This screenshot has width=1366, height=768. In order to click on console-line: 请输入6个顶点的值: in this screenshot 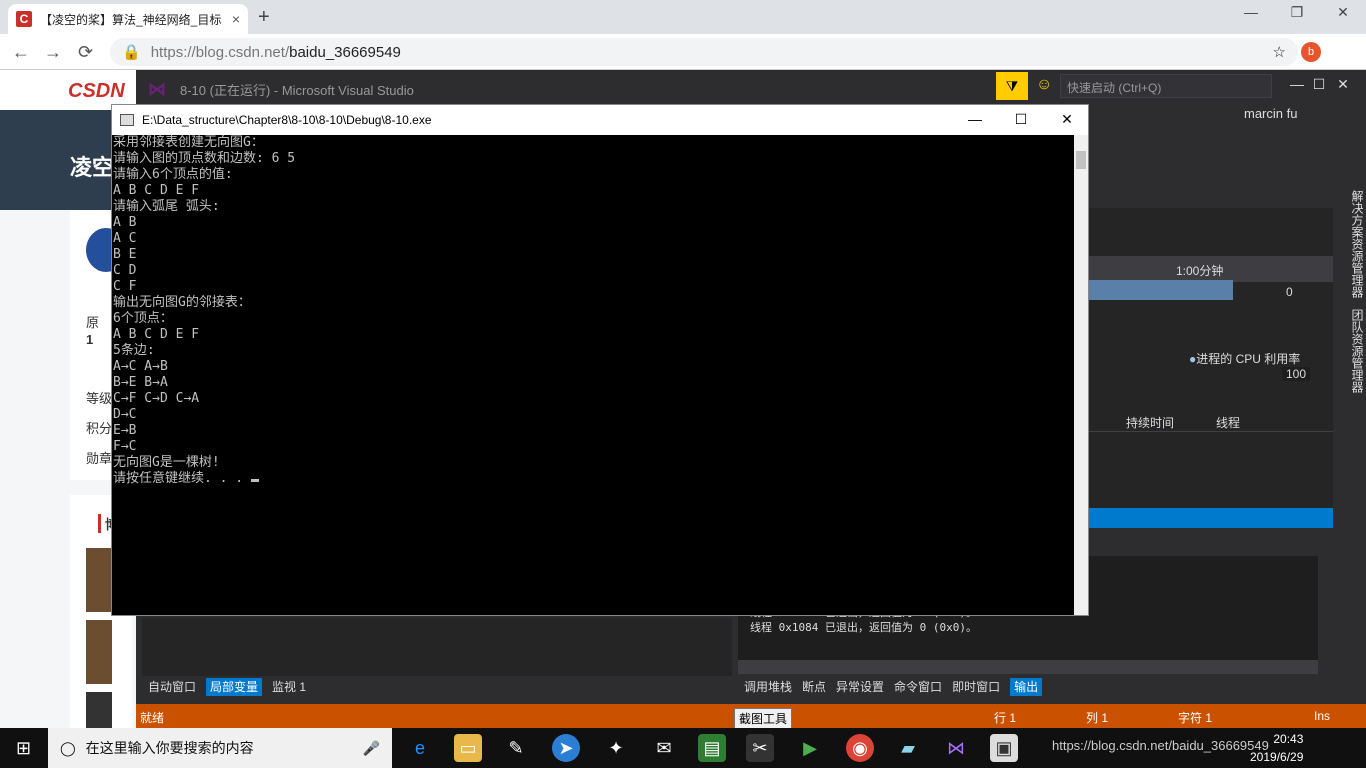, I will do `click(173, 174)`.